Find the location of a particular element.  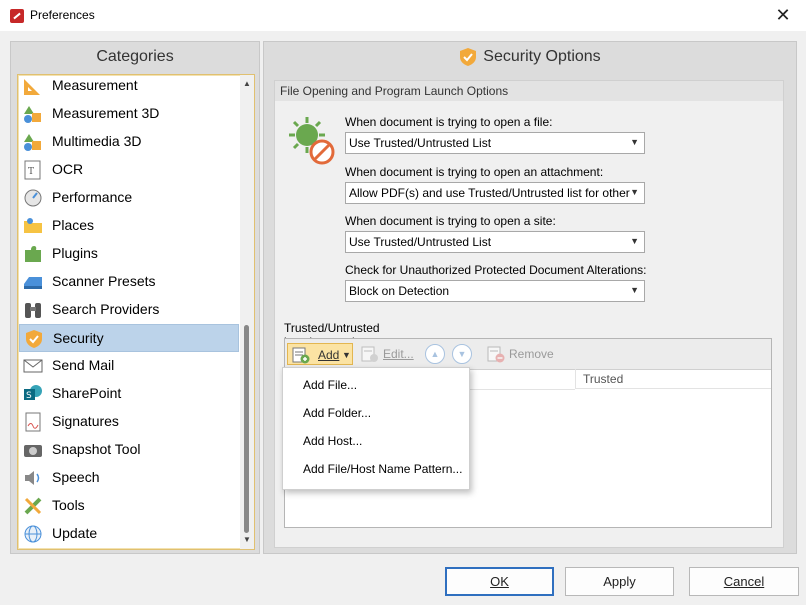

category-label: SharePoint is located at coordinates (87, 393).